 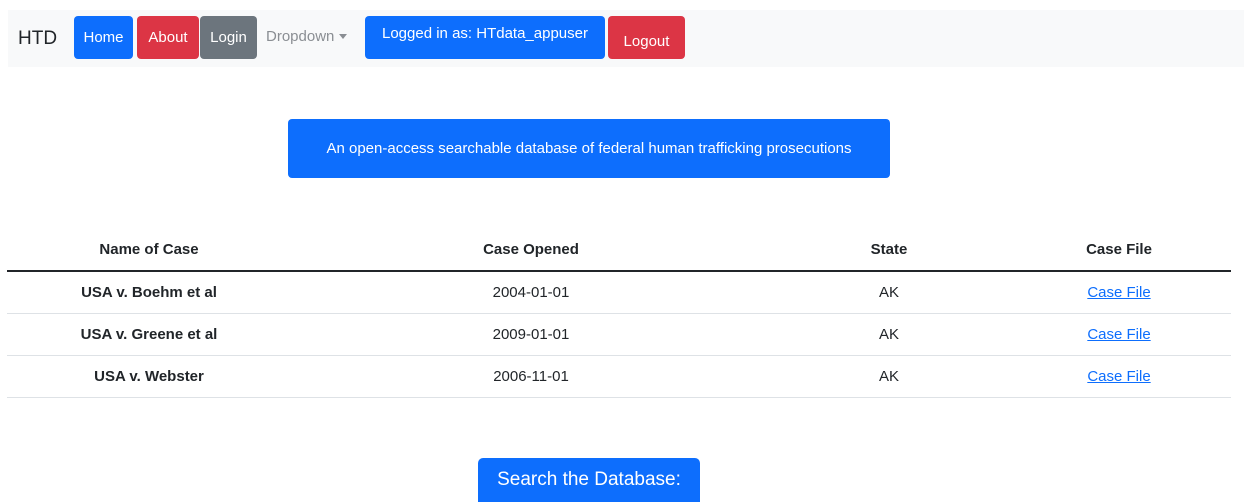 I want to click on table-row: USA v. Webster 2006-11-01 AK Case File, so click(x=619, y=376).